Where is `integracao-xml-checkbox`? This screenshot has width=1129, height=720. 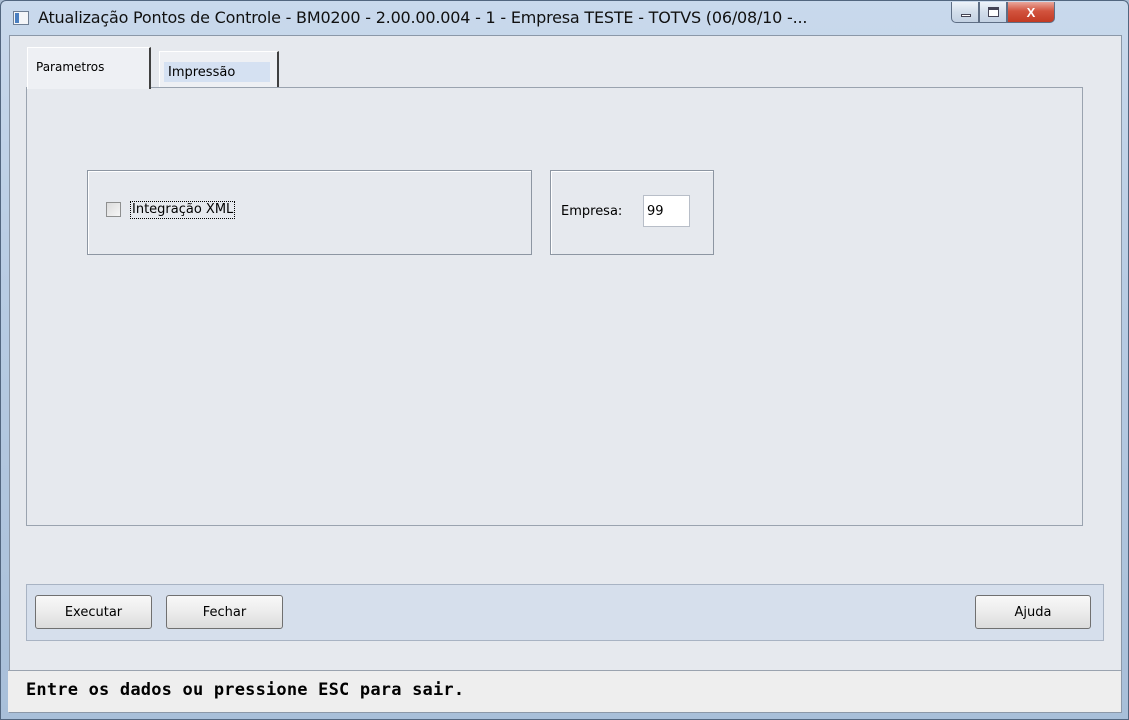 integracao-xml-checkbox is located at coordinates (113, 209).